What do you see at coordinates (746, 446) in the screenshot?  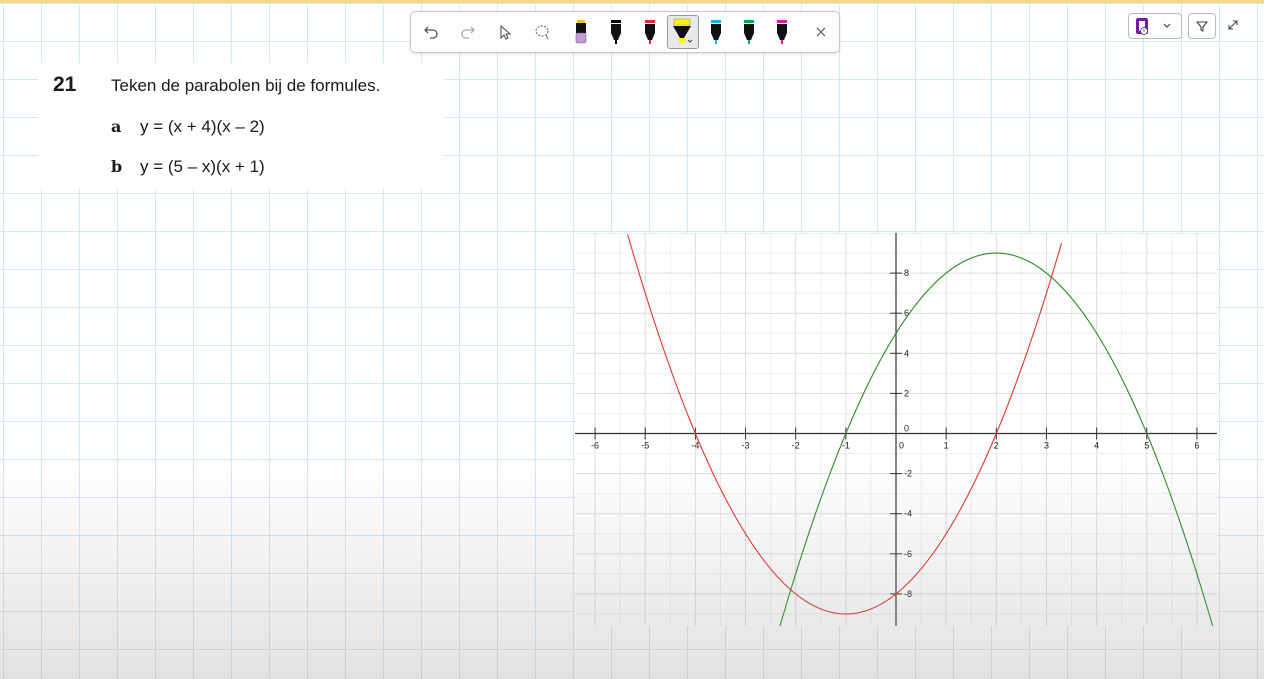 I see `x-tick-label: -3` at bounding box center [746, 446].